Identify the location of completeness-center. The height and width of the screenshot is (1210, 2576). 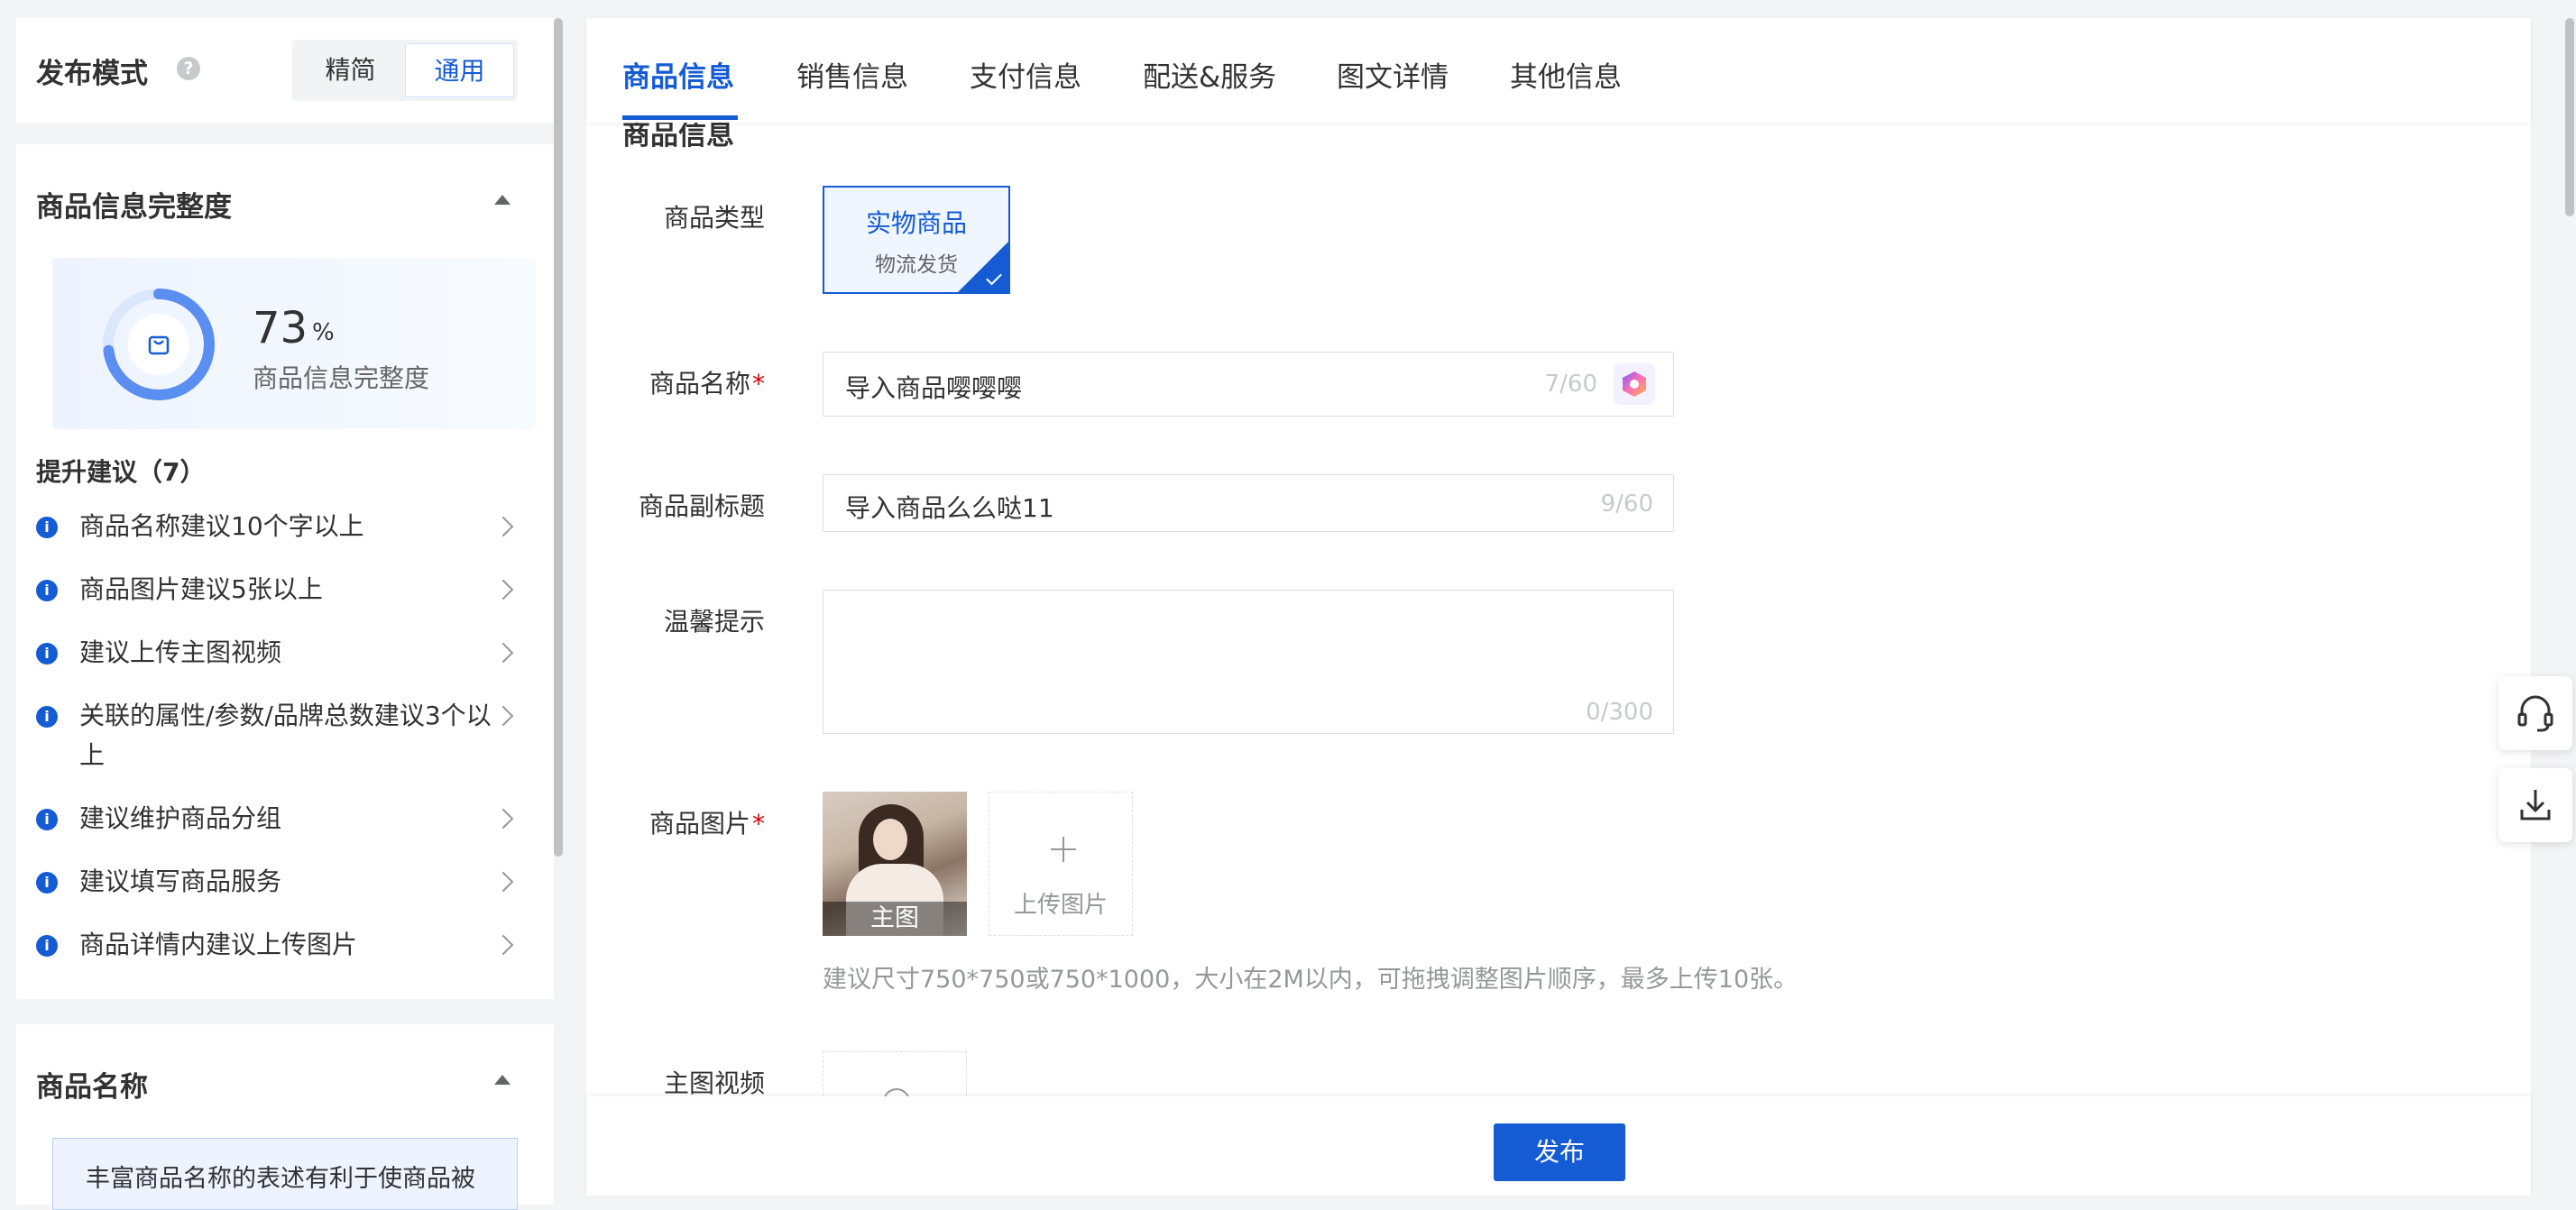
(158, 345).